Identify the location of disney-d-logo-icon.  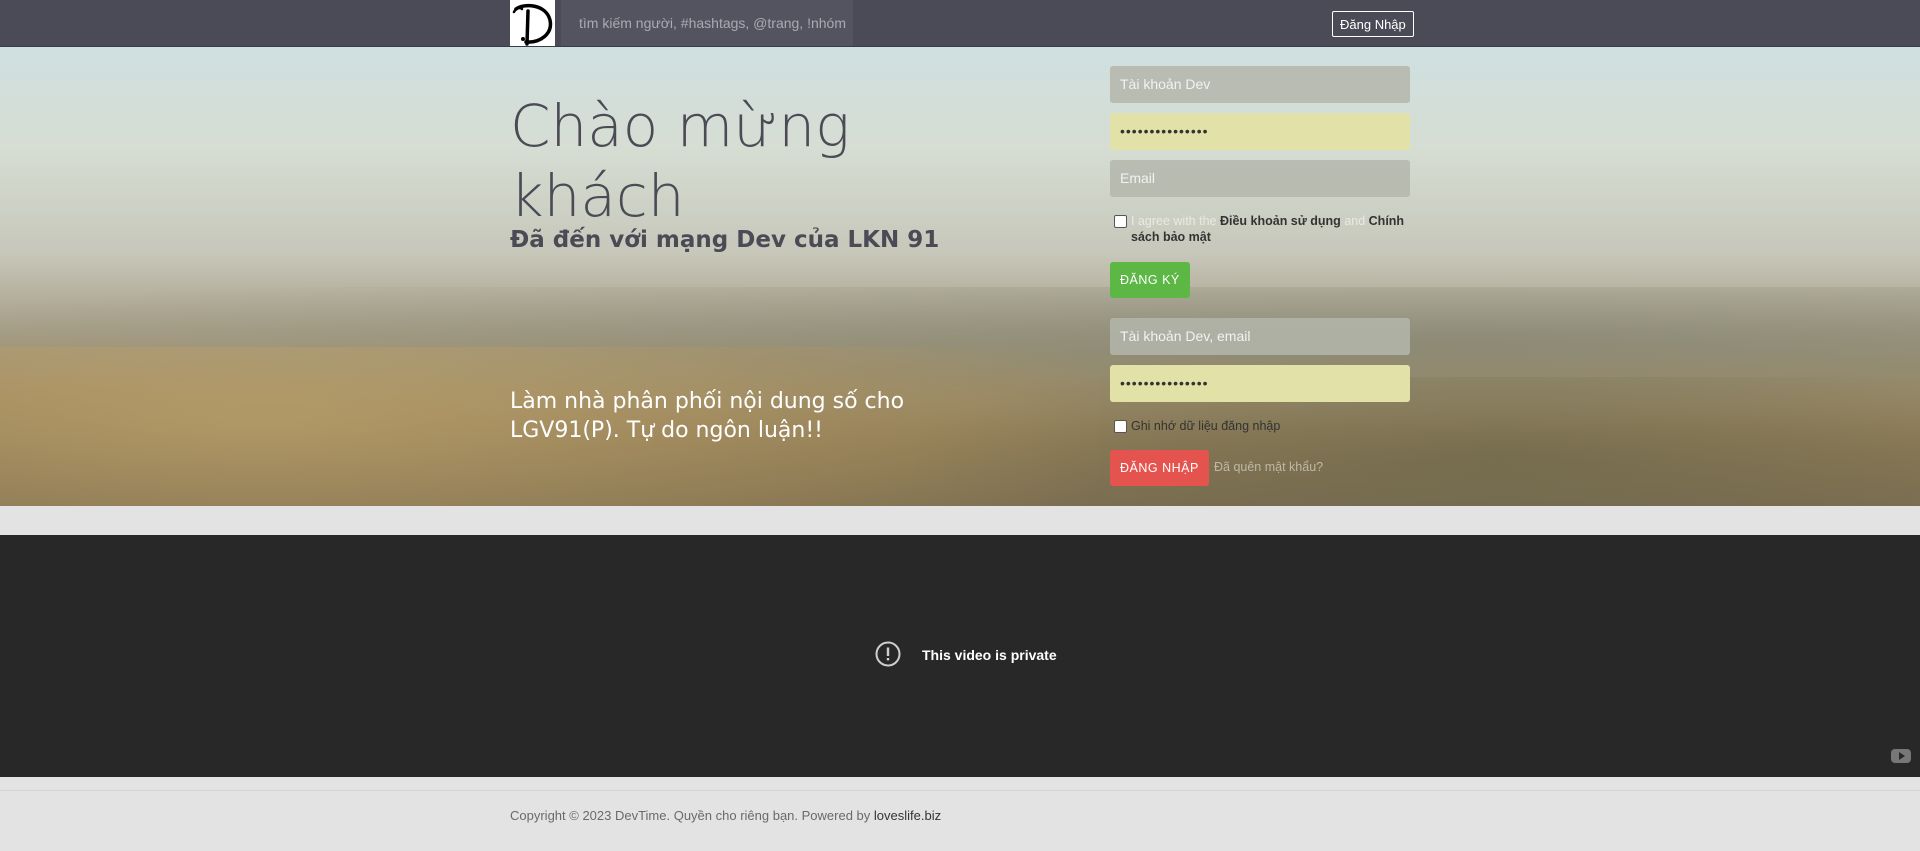
(532, 24).